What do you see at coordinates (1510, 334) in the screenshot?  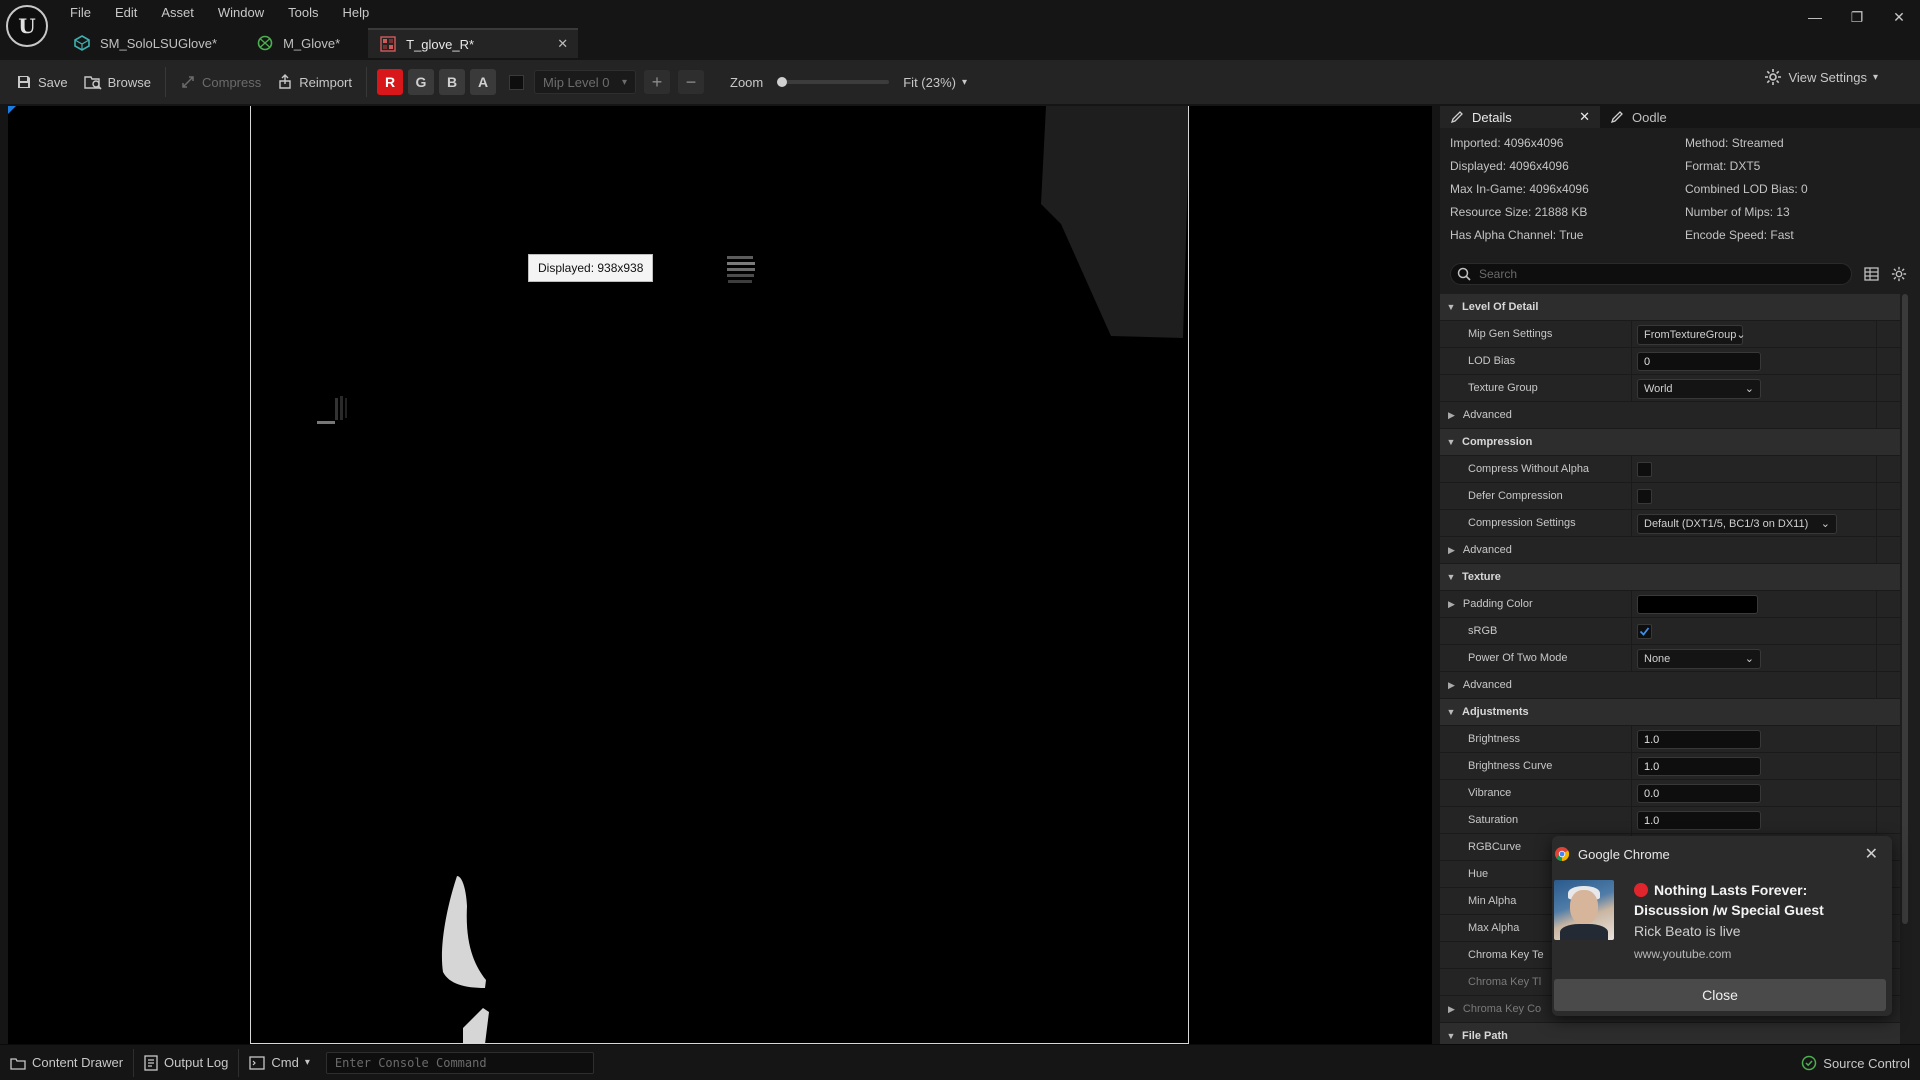 I see `prop-label: Mip Gen Settings` at bounding box center [1510, 334].